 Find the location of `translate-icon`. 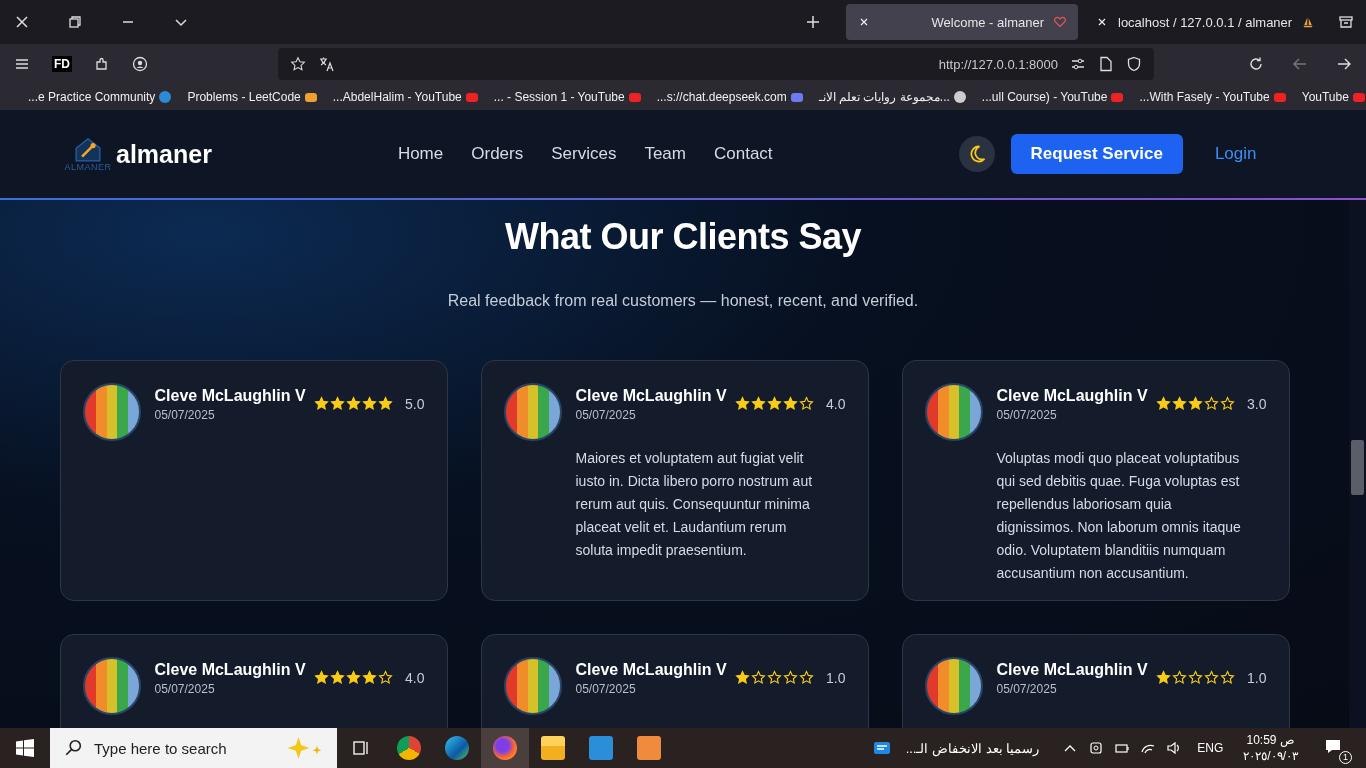

translate-icon is located at coordinates (326, 64).